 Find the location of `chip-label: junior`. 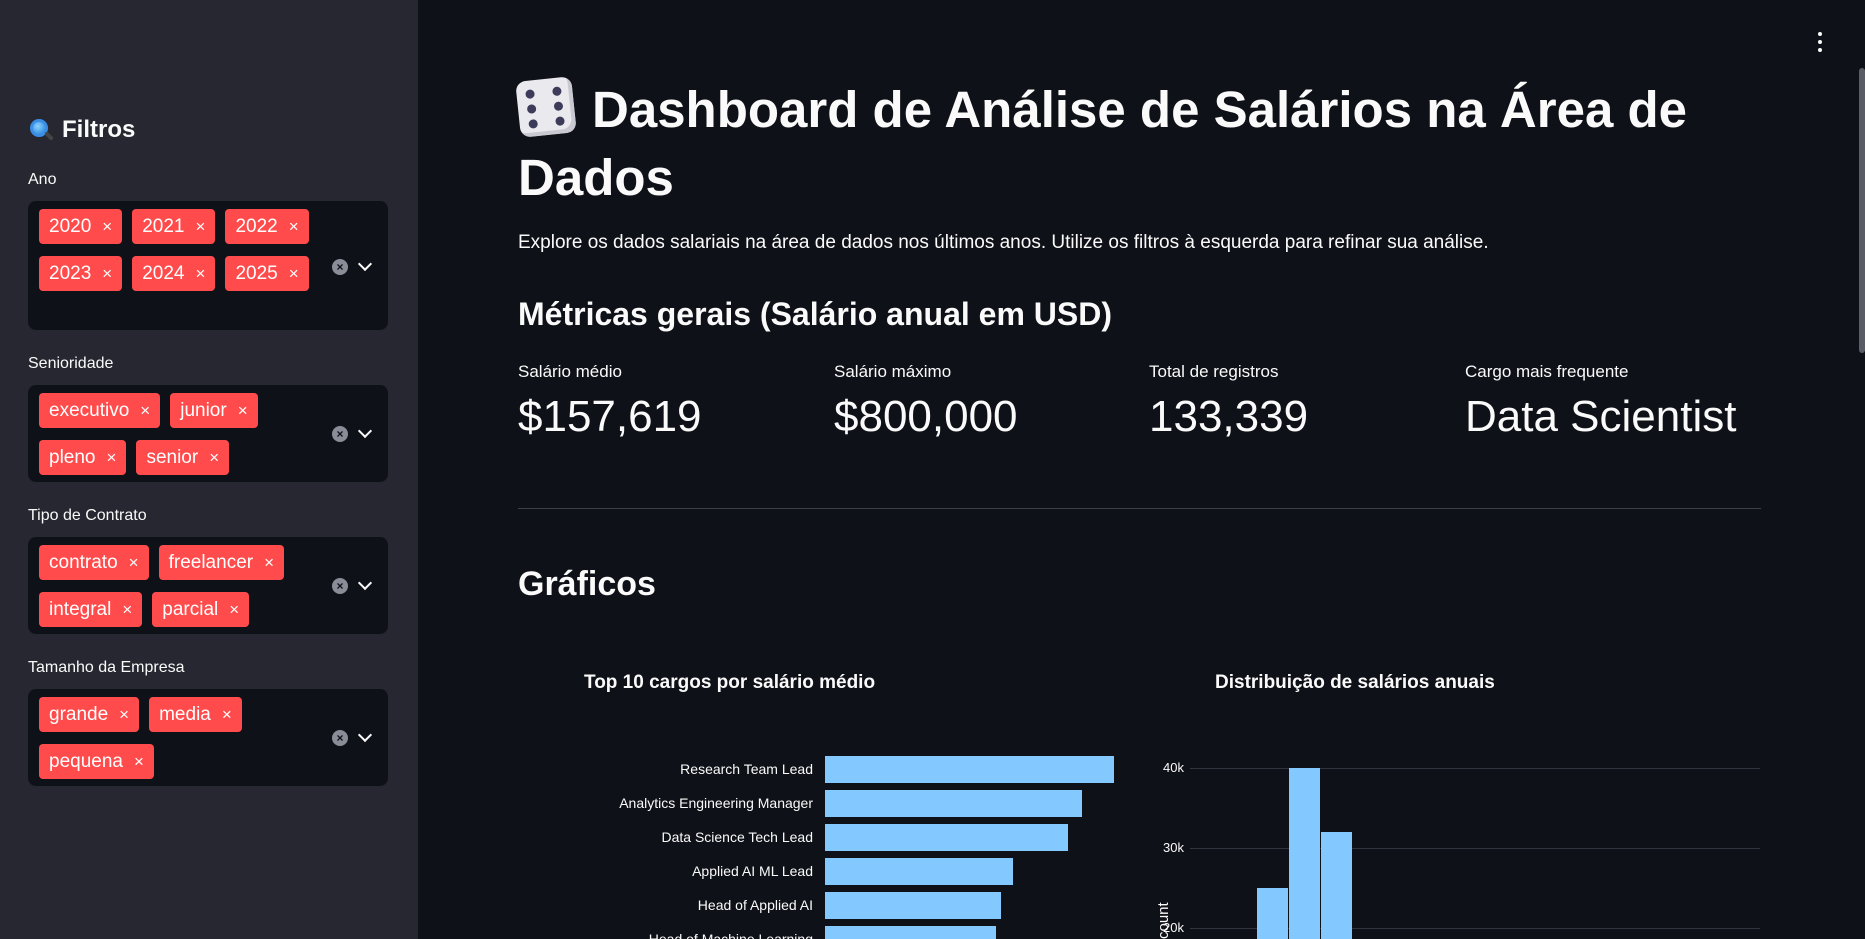

chip-label: junior is located at coordinates (203, 410).